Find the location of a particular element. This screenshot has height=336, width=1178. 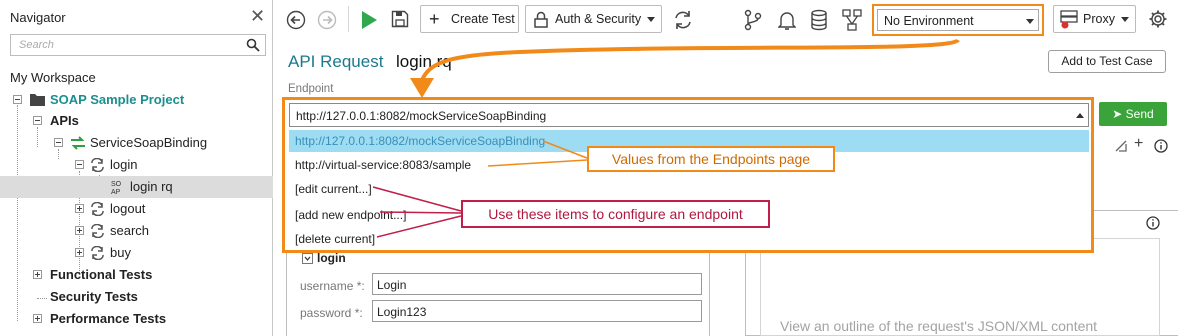

callout-configure-endpoint: Use these items to configure an endpoint is located at coordinates (615, 214).